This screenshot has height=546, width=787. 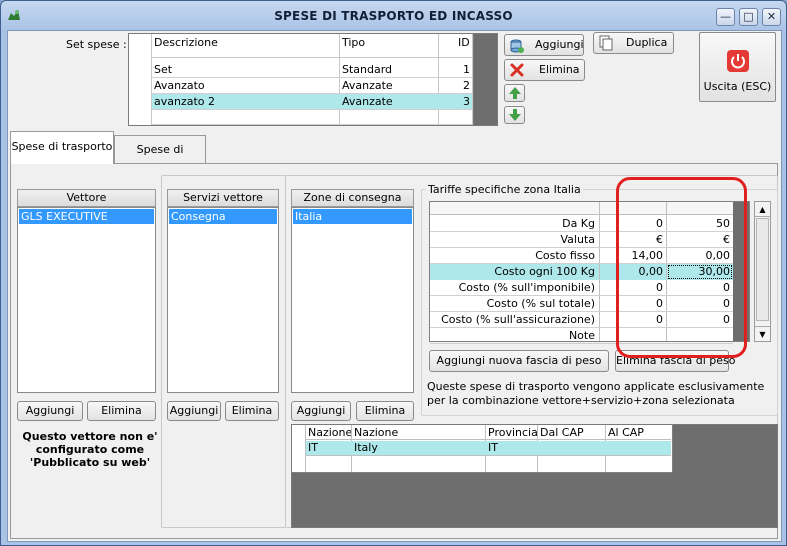 What do you see at coordinates (140, 79) in the screenshot?
I see `row-selector-column` at bounding box center [140, 79].